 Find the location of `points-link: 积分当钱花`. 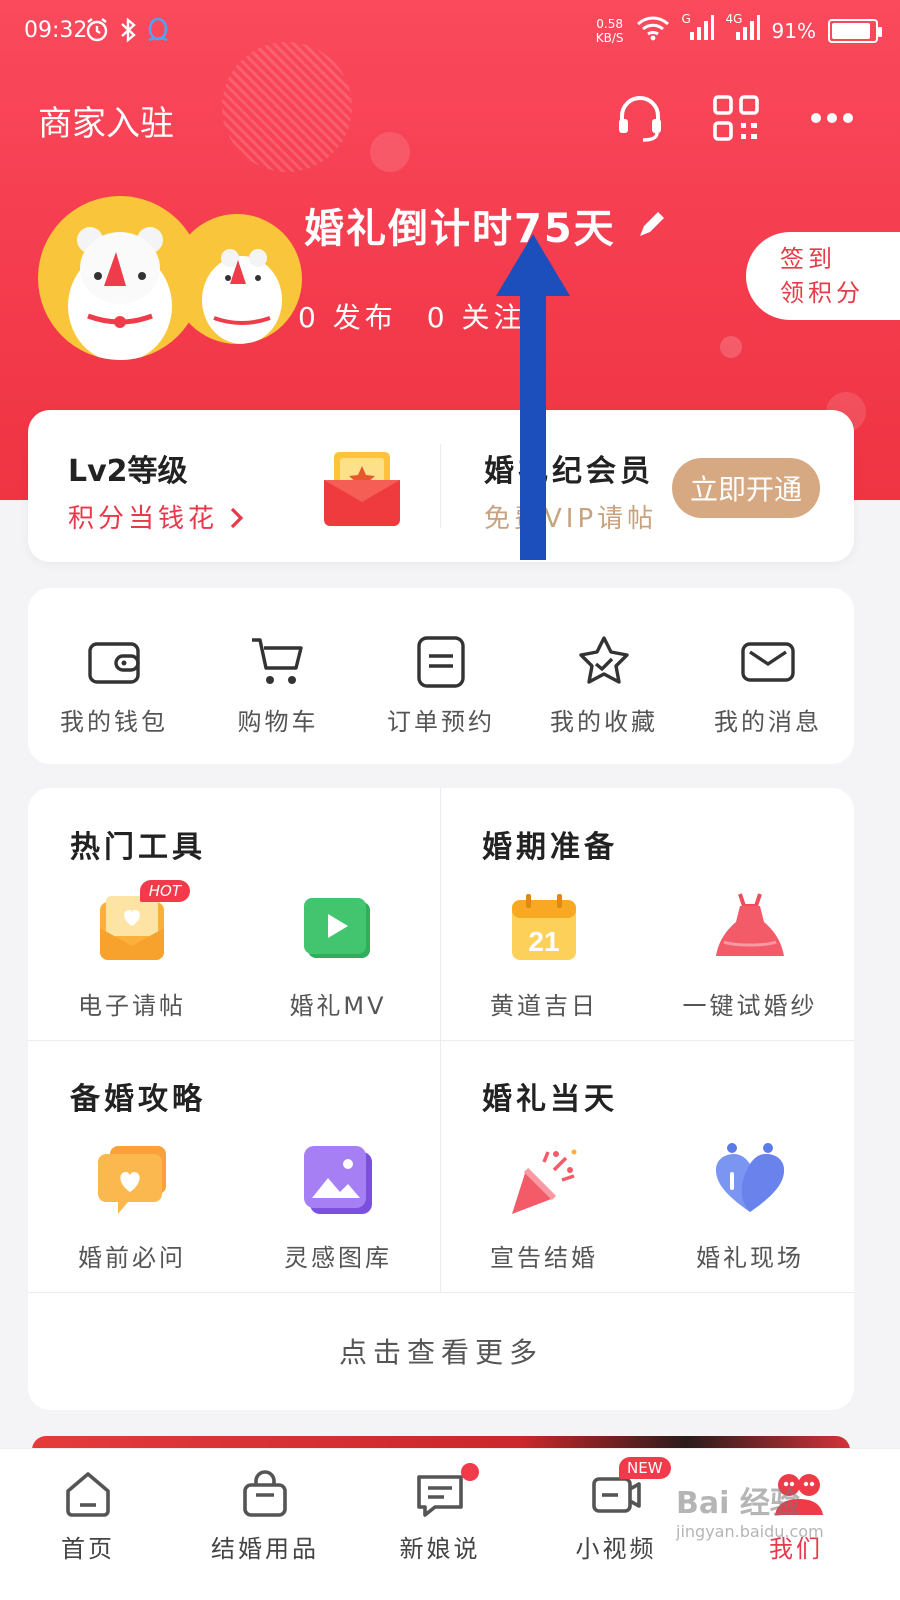

points-link: 积分当钱花 is located at coordinates (156, 516).